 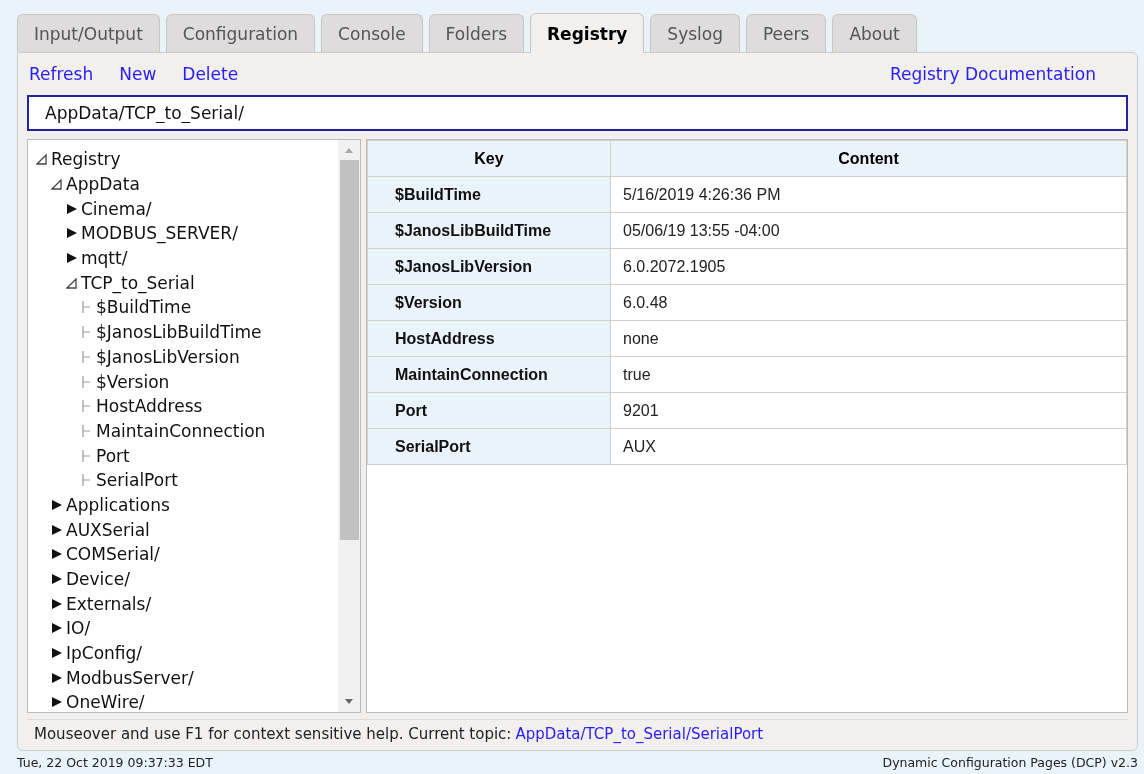 I want to click on table-cell: SerialPort, so click(x=489, y=446).